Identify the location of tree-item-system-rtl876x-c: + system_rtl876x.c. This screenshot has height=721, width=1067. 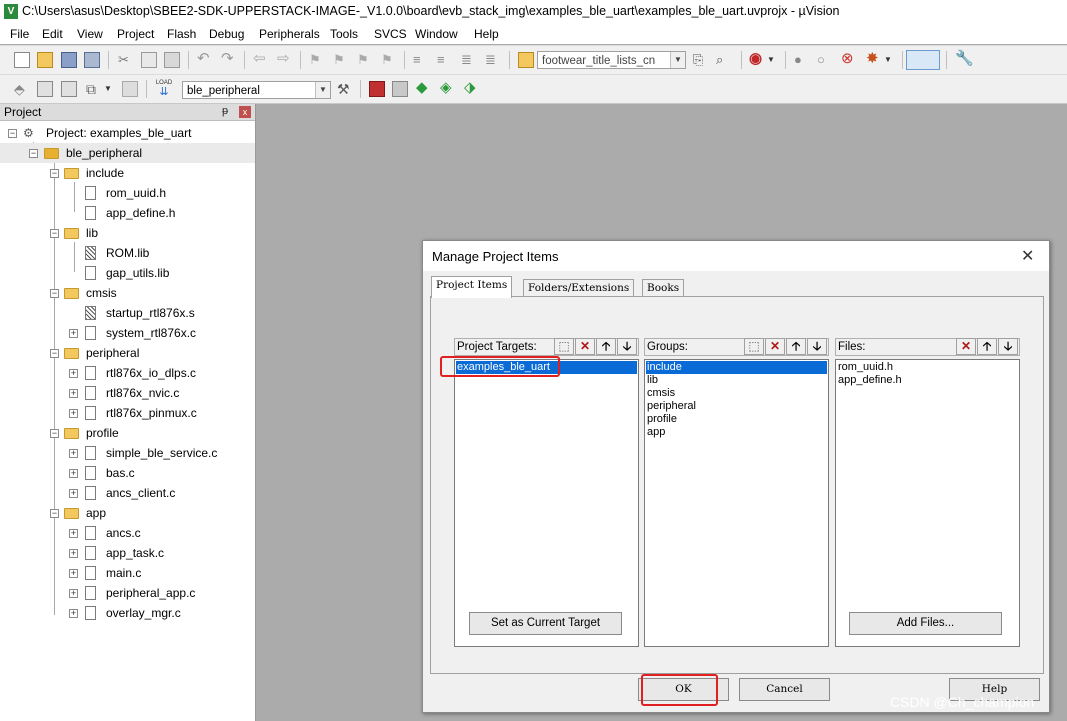
(127, 333).